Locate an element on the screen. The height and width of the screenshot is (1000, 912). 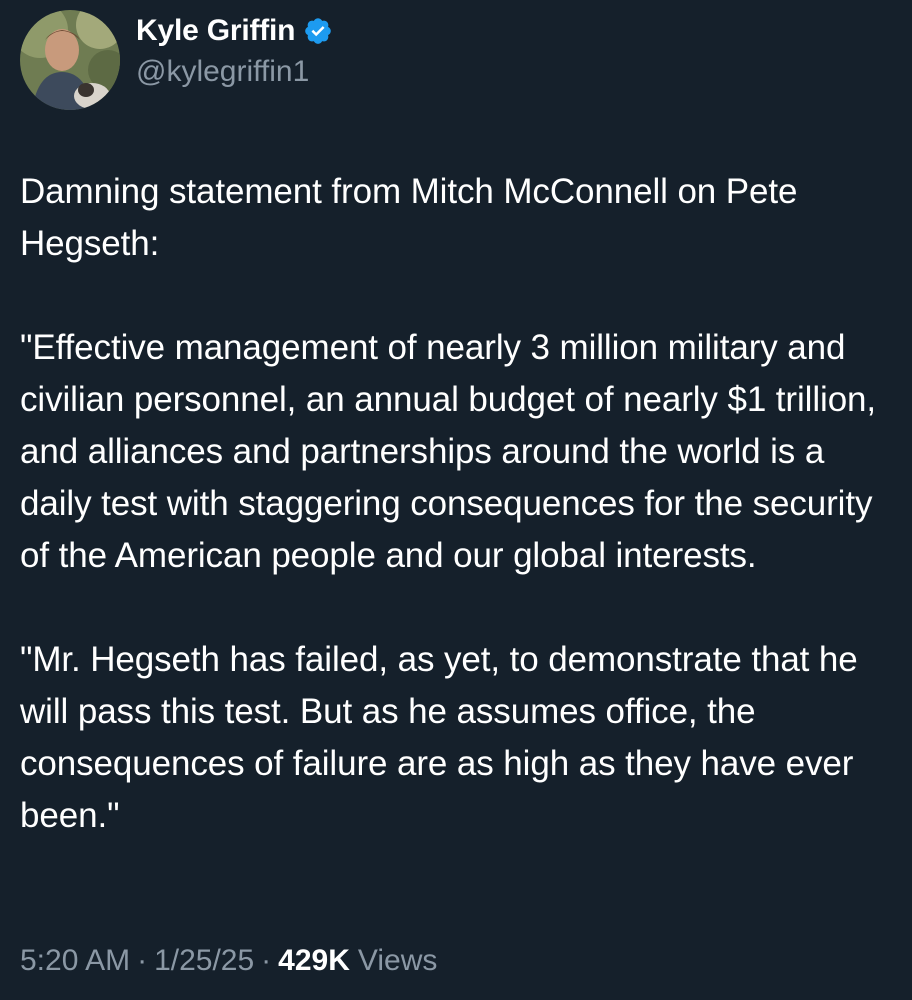
tweet-time: 5:20 AM is located at coordinates (75, 961).